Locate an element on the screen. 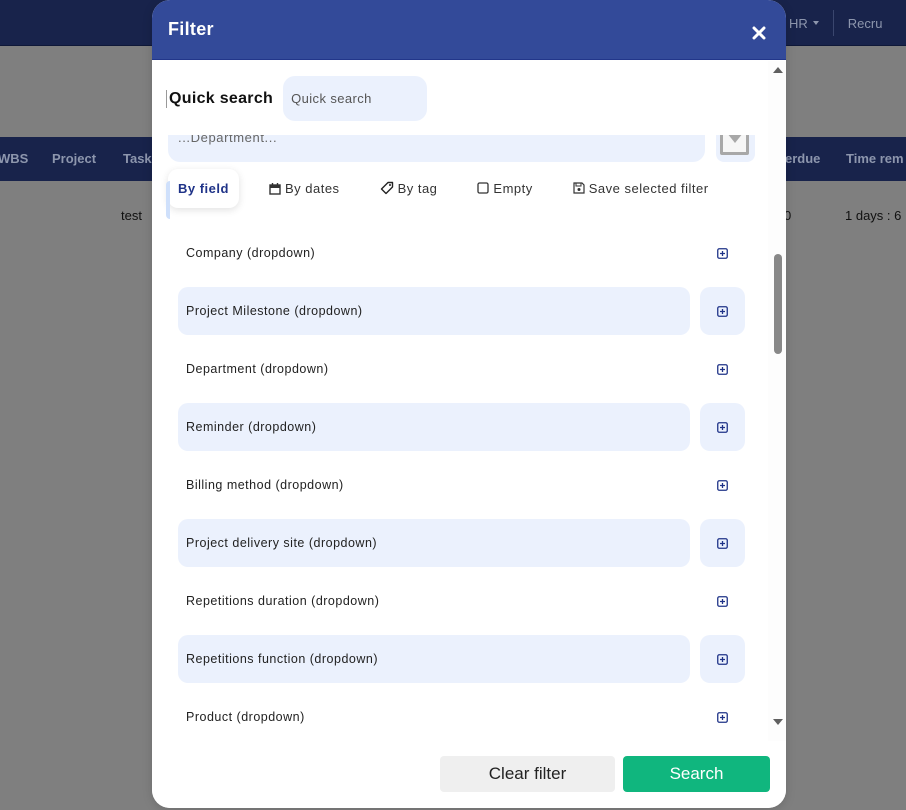  scrollbar is located at coordinates (777, 401).